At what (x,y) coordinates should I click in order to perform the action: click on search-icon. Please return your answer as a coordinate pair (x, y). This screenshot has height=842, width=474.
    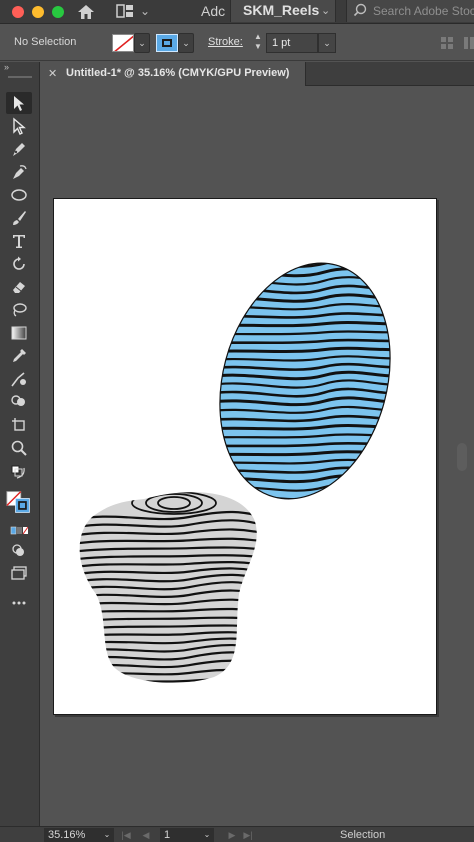
    Looking at the image, I should click on (360, 10).